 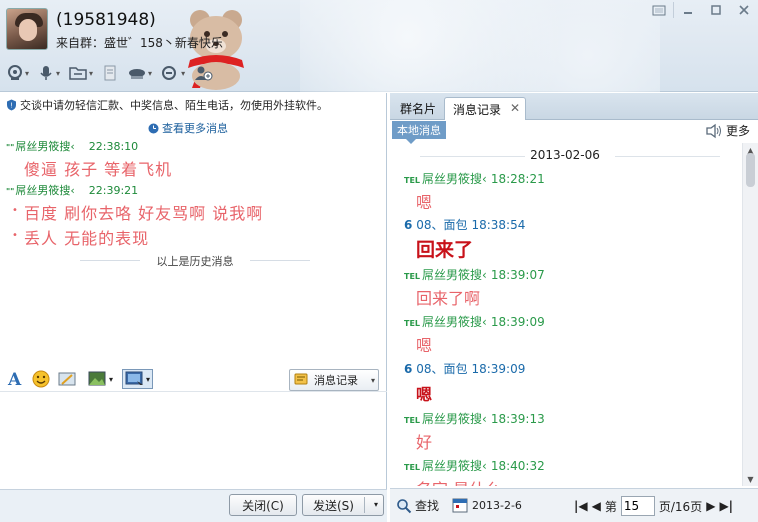 What do you see at coordinates (574, 132) in the screenshot?
I see `record-subbar: 本地消息 更多` at bounding box center [574, 132].